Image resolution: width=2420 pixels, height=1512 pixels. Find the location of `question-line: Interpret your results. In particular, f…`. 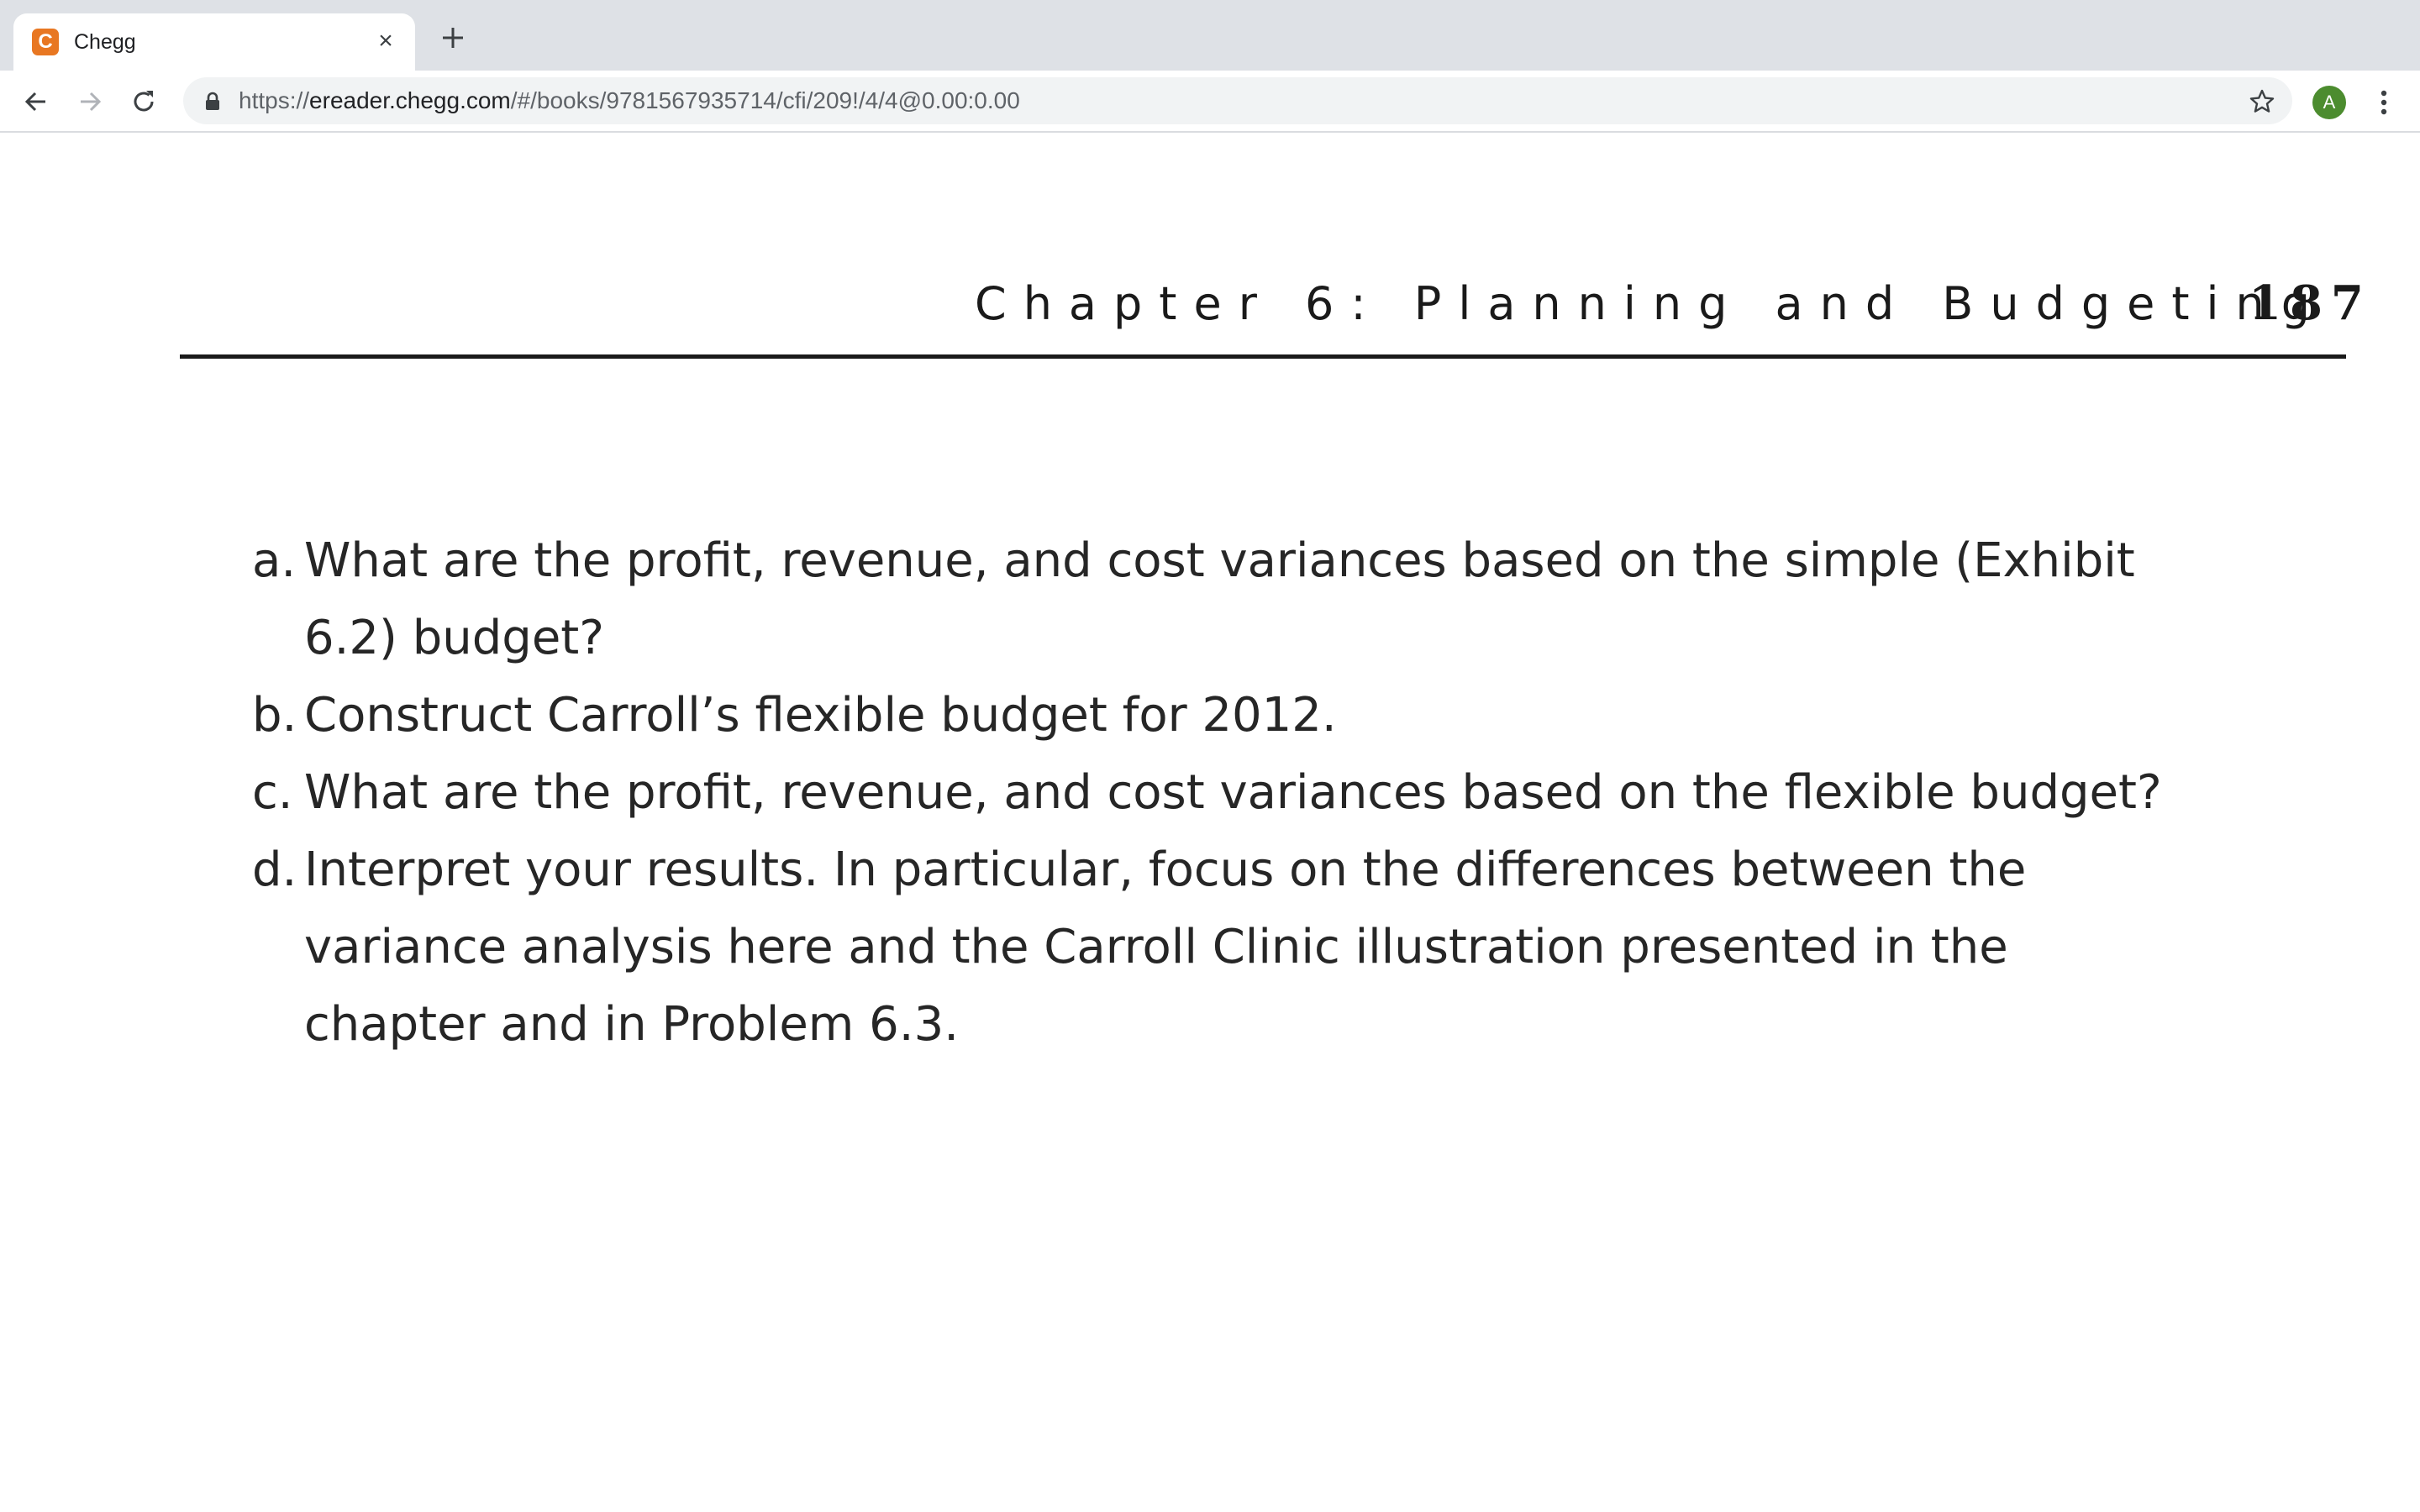

question-line: Interpret your results. In particular, f… is located at coordinates (1165, 870).